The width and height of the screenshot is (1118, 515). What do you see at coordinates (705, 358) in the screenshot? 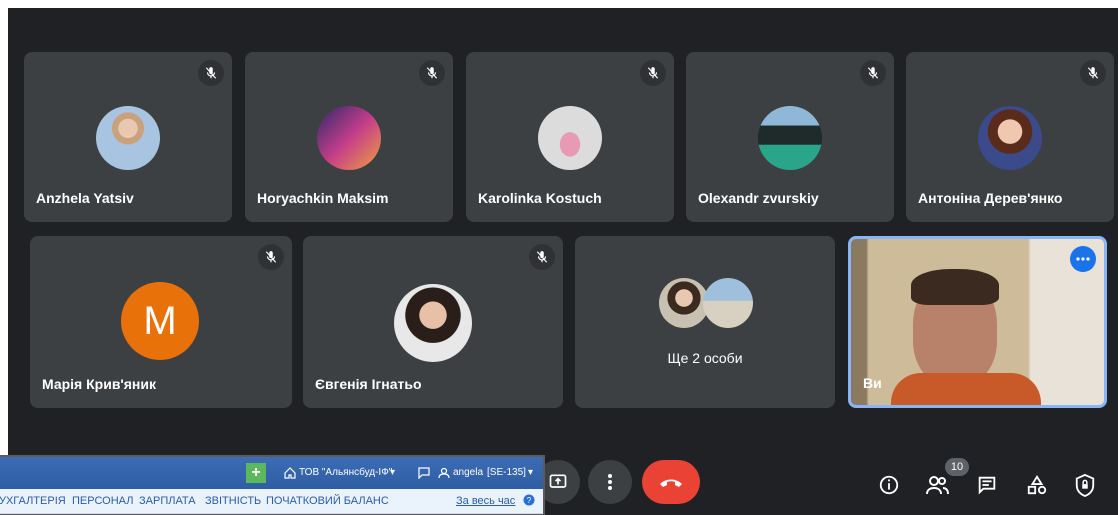
I see `others-label: Ще 2 особи` at bounding box center [705, 358].